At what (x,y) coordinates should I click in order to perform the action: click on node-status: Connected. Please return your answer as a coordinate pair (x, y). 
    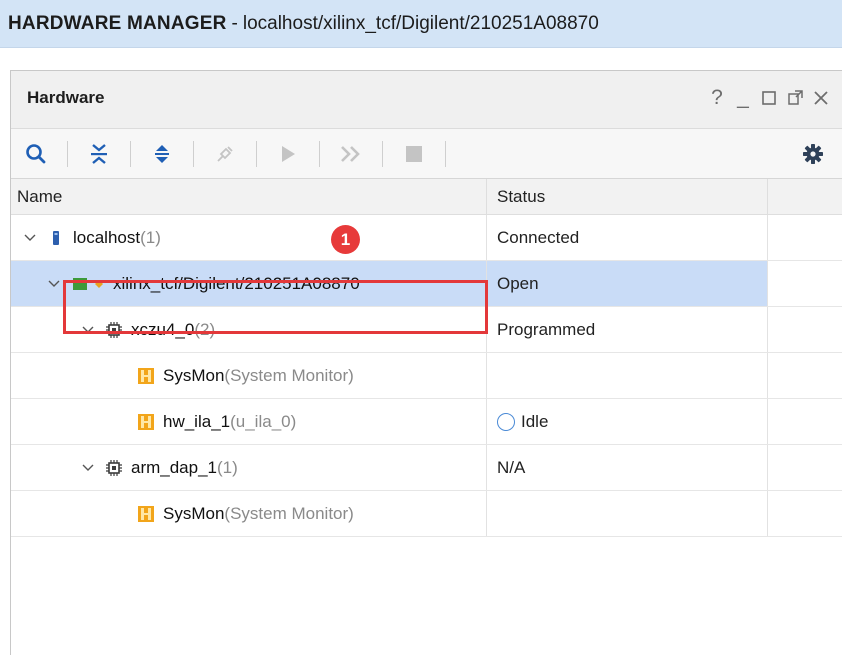
    Looking at the image, I should click on (627, 237).